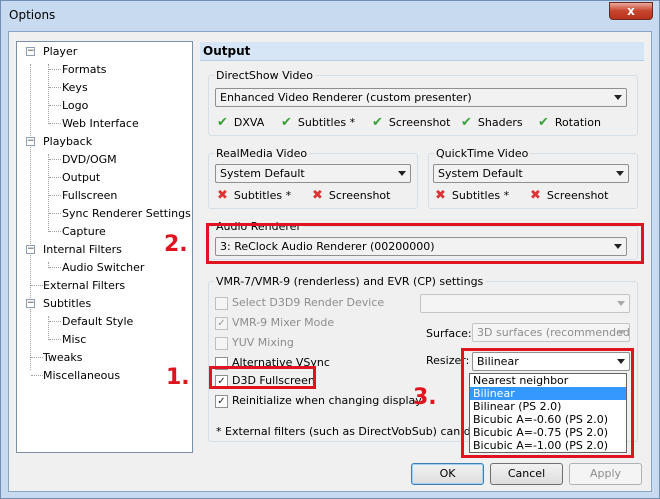 The width and height of the screenshot is (660, 499). What do you see at coordinates (89, 195) in the screenshot?
I see `tree-item-fullscreen: Fullscreen` at bounding box center [89, 195].